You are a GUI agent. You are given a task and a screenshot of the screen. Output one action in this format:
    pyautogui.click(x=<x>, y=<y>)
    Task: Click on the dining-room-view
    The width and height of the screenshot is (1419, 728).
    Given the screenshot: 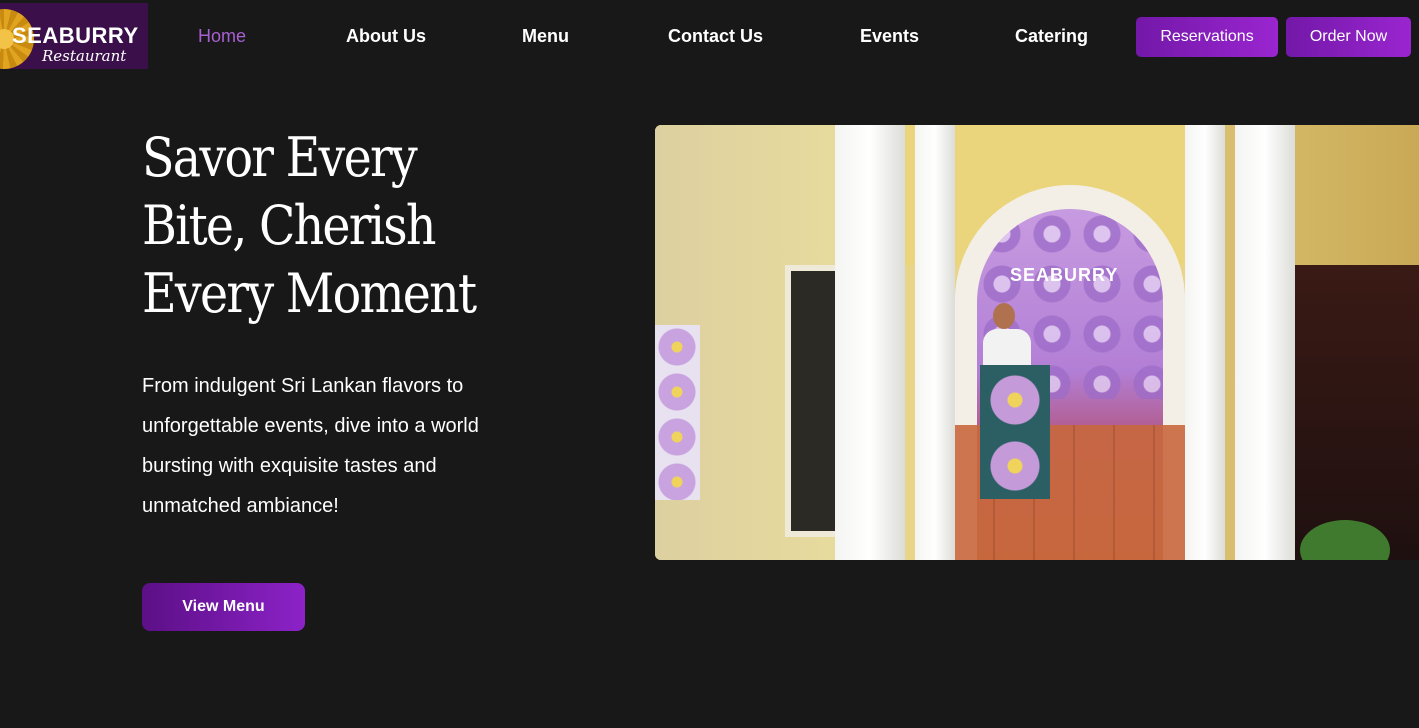 What is the action you would take?
    pyautogui.click(x=1357, y=412)
    